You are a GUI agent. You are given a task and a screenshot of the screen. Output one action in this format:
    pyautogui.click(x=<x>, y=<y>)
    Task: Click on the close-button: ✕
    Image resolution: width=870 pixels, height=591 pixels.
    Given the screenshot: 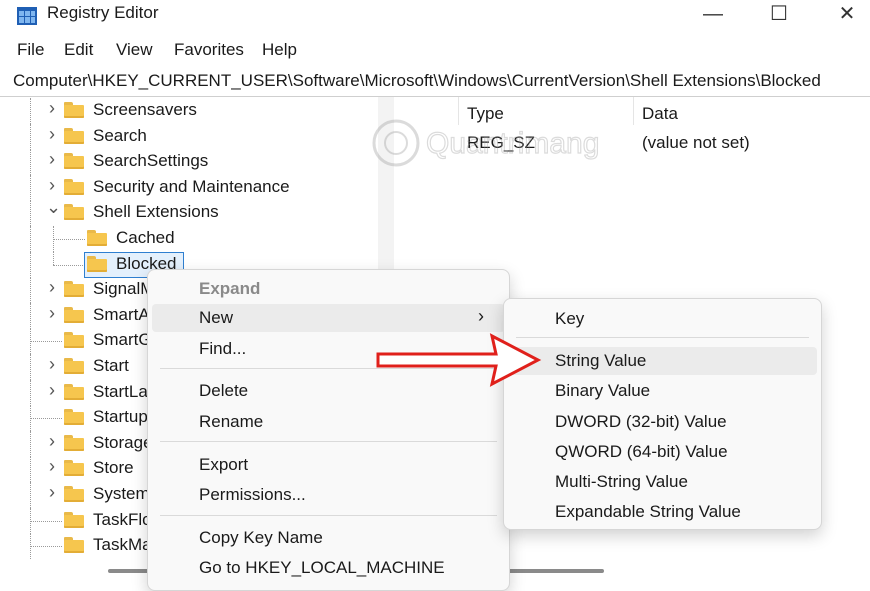 What is the action you would take?
    pyautogui.click(x=847, y=15)
    